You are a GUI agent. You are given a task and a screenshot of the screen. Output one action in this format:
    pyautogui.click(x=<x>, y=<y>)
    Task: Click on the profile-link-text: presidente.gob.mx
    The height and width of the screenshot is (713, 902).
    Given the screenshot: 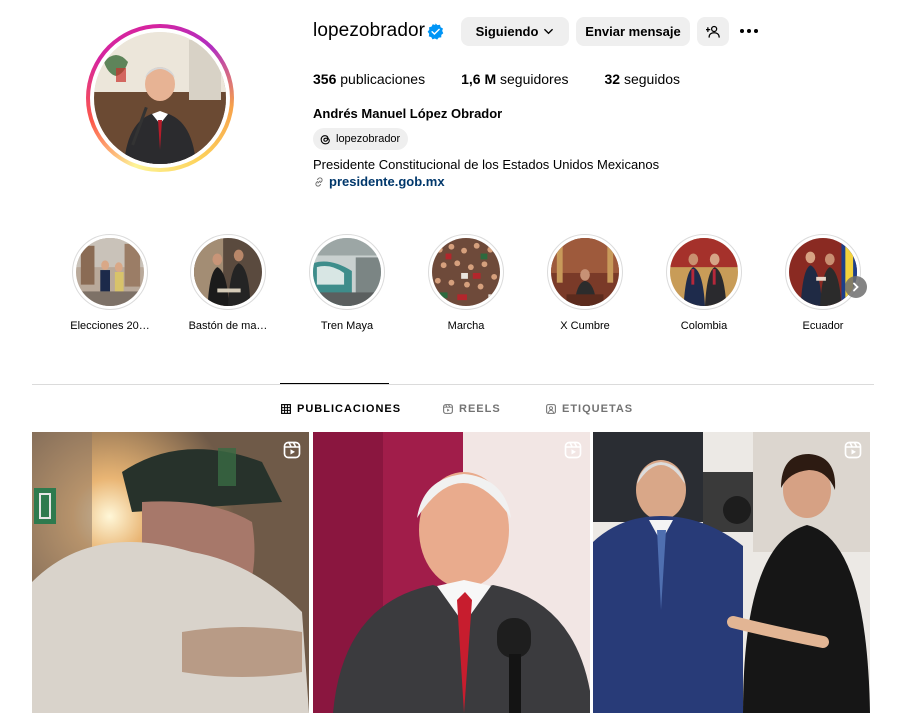 What is the action you would take?
    pyautogui.click(x=387, y=181)
    